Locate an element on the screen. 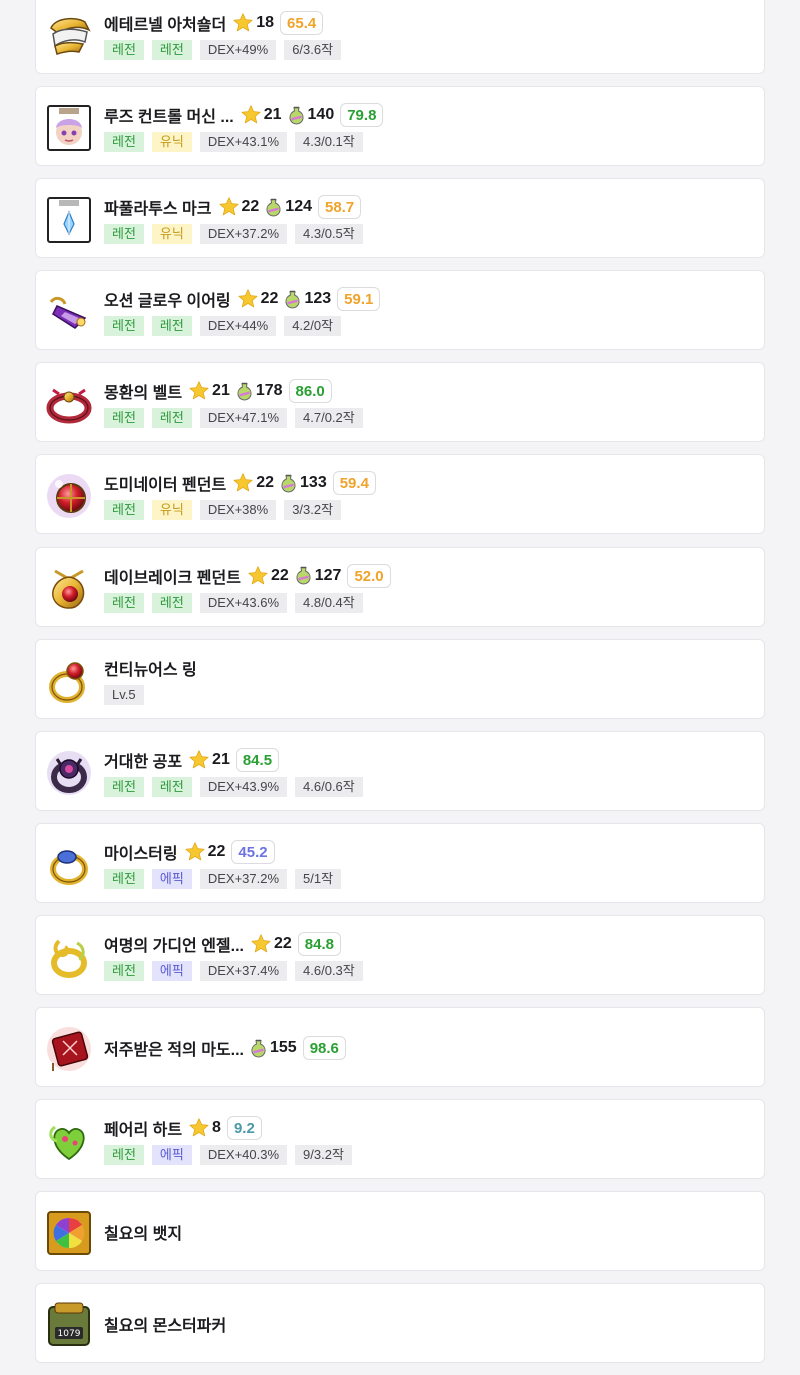 This screenshot has width=800, height=1375. item-tags: 레전 에픽 DEX+37.2% 5/1작 is located at coordinates (226, 878).